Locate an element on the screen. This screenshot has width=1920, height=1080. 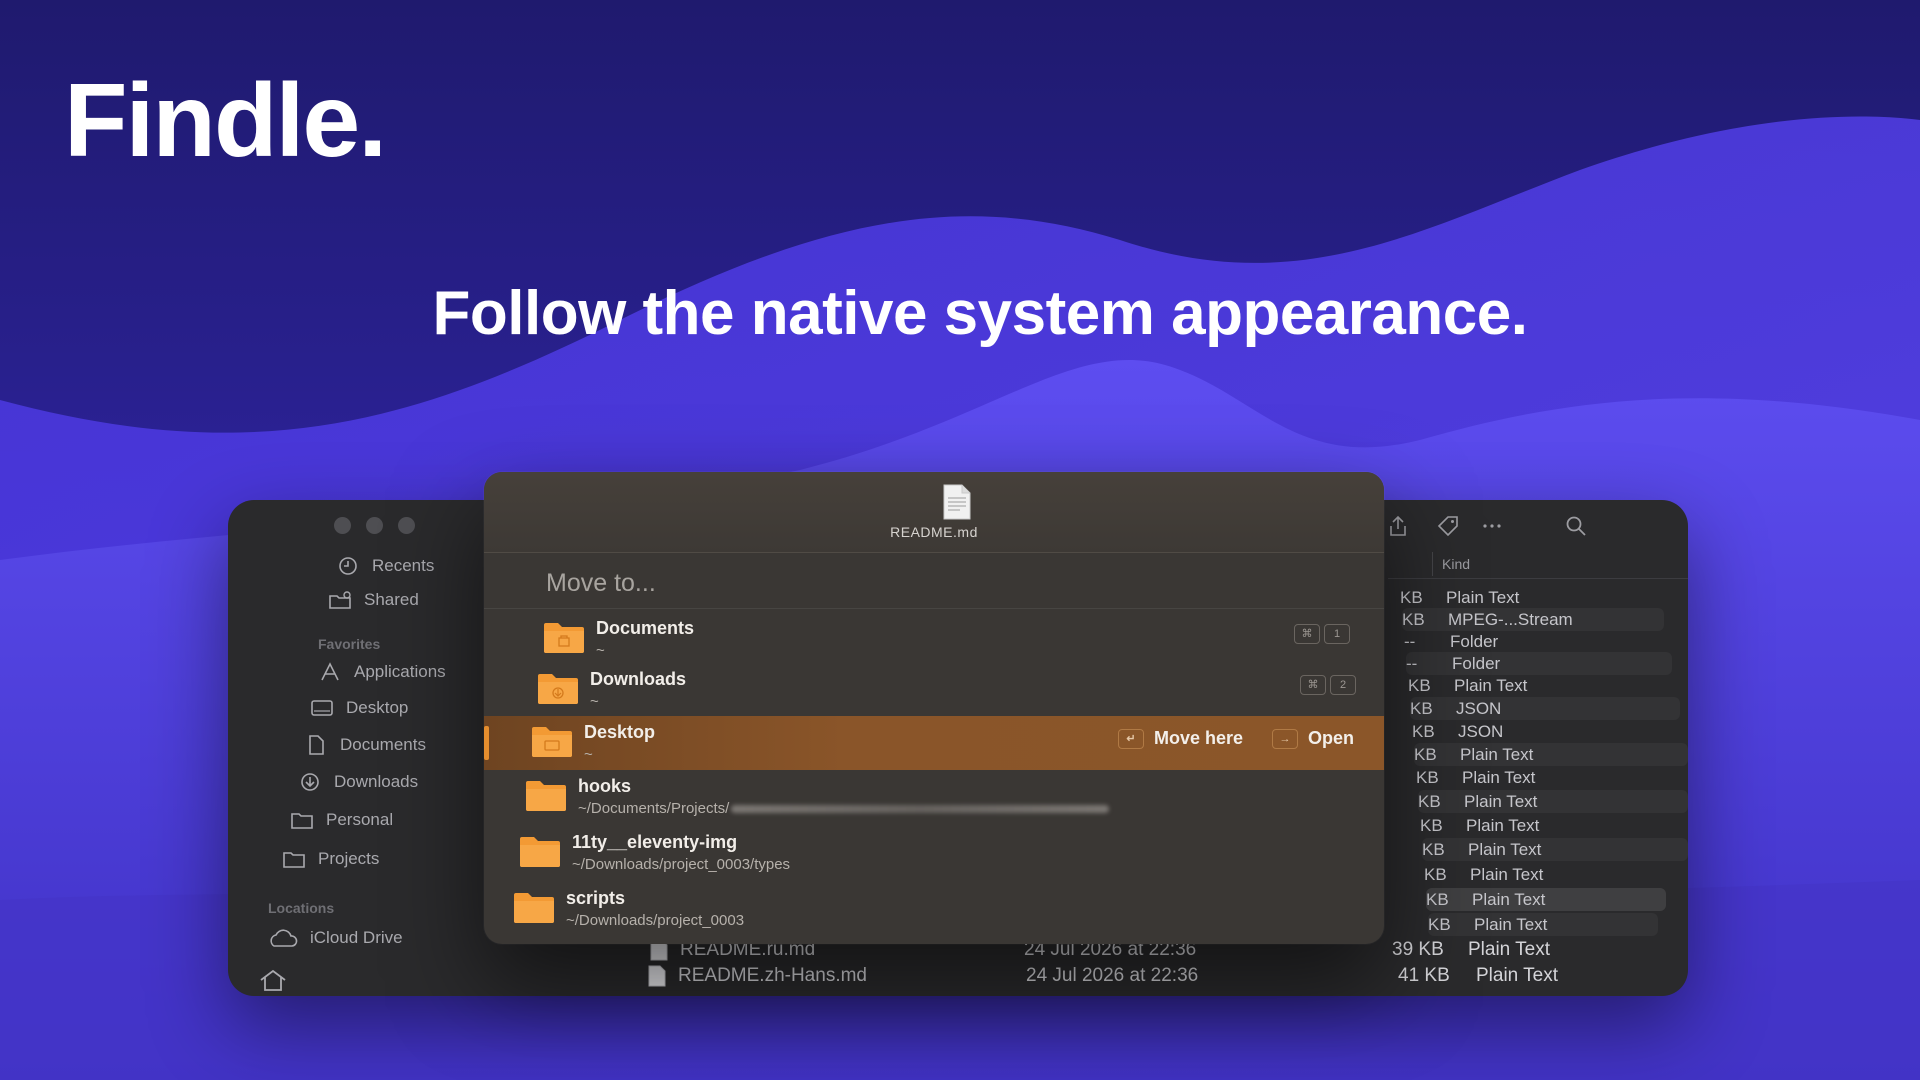
destination-downloads: Downloads ~ ⌘ 2 is located at coordinates (934, 690).